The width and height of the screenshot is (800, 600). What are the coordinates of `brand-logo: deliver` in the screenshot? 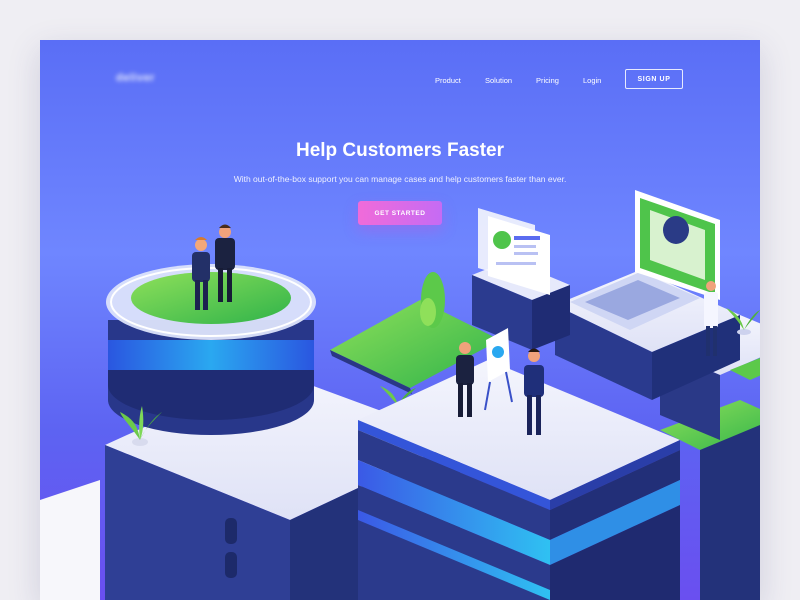 It's located at (135, 78).